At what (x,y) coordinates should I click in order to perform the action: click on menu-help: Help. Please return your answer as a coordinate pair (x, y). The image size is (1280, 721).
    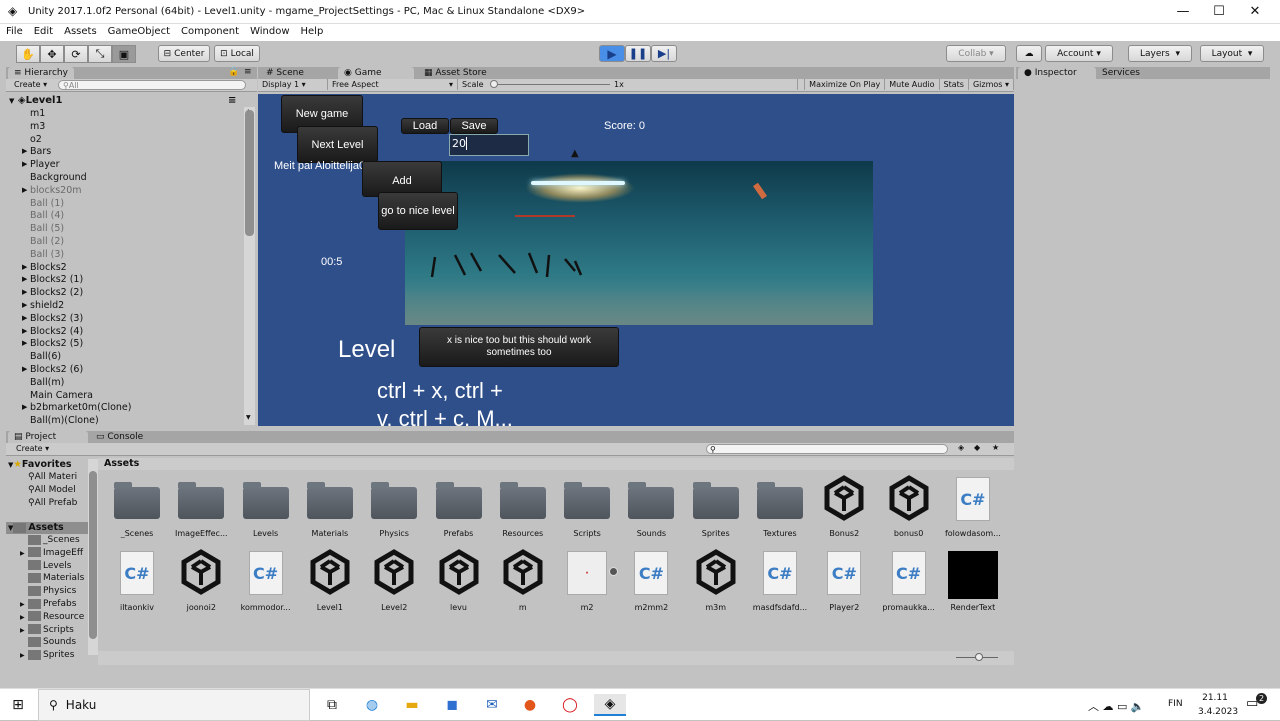
    Looking at the image, I should click on (312, 30).